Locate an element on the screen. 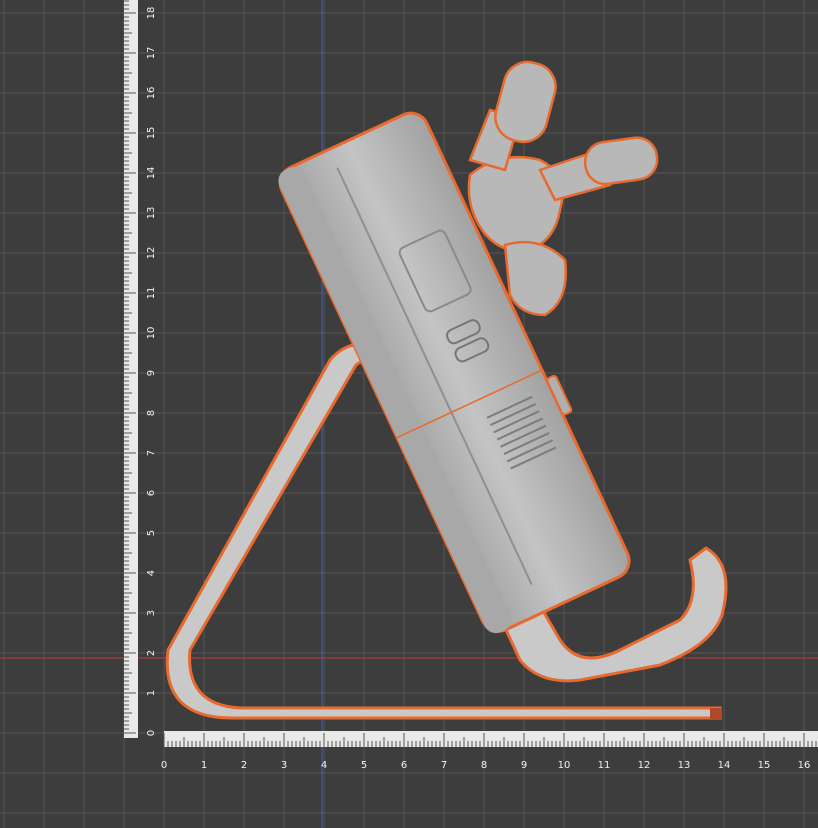  vertical-ruler-label: 12 is located at coordinates (151, 253).